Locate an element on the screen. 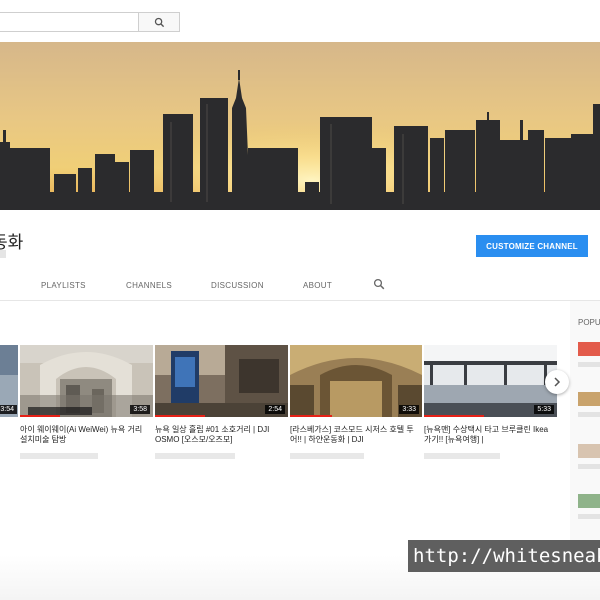 The height and width of the screenshot is (600, 600). search-input is located at coordinates (69, 22).